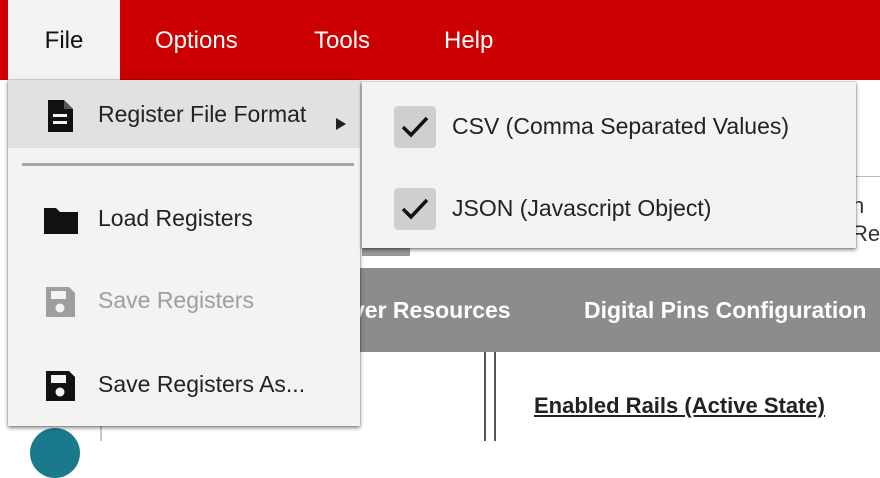  Describe the element at coordinates (386, 252) in the screenshot. I see `background-bar` at that location.